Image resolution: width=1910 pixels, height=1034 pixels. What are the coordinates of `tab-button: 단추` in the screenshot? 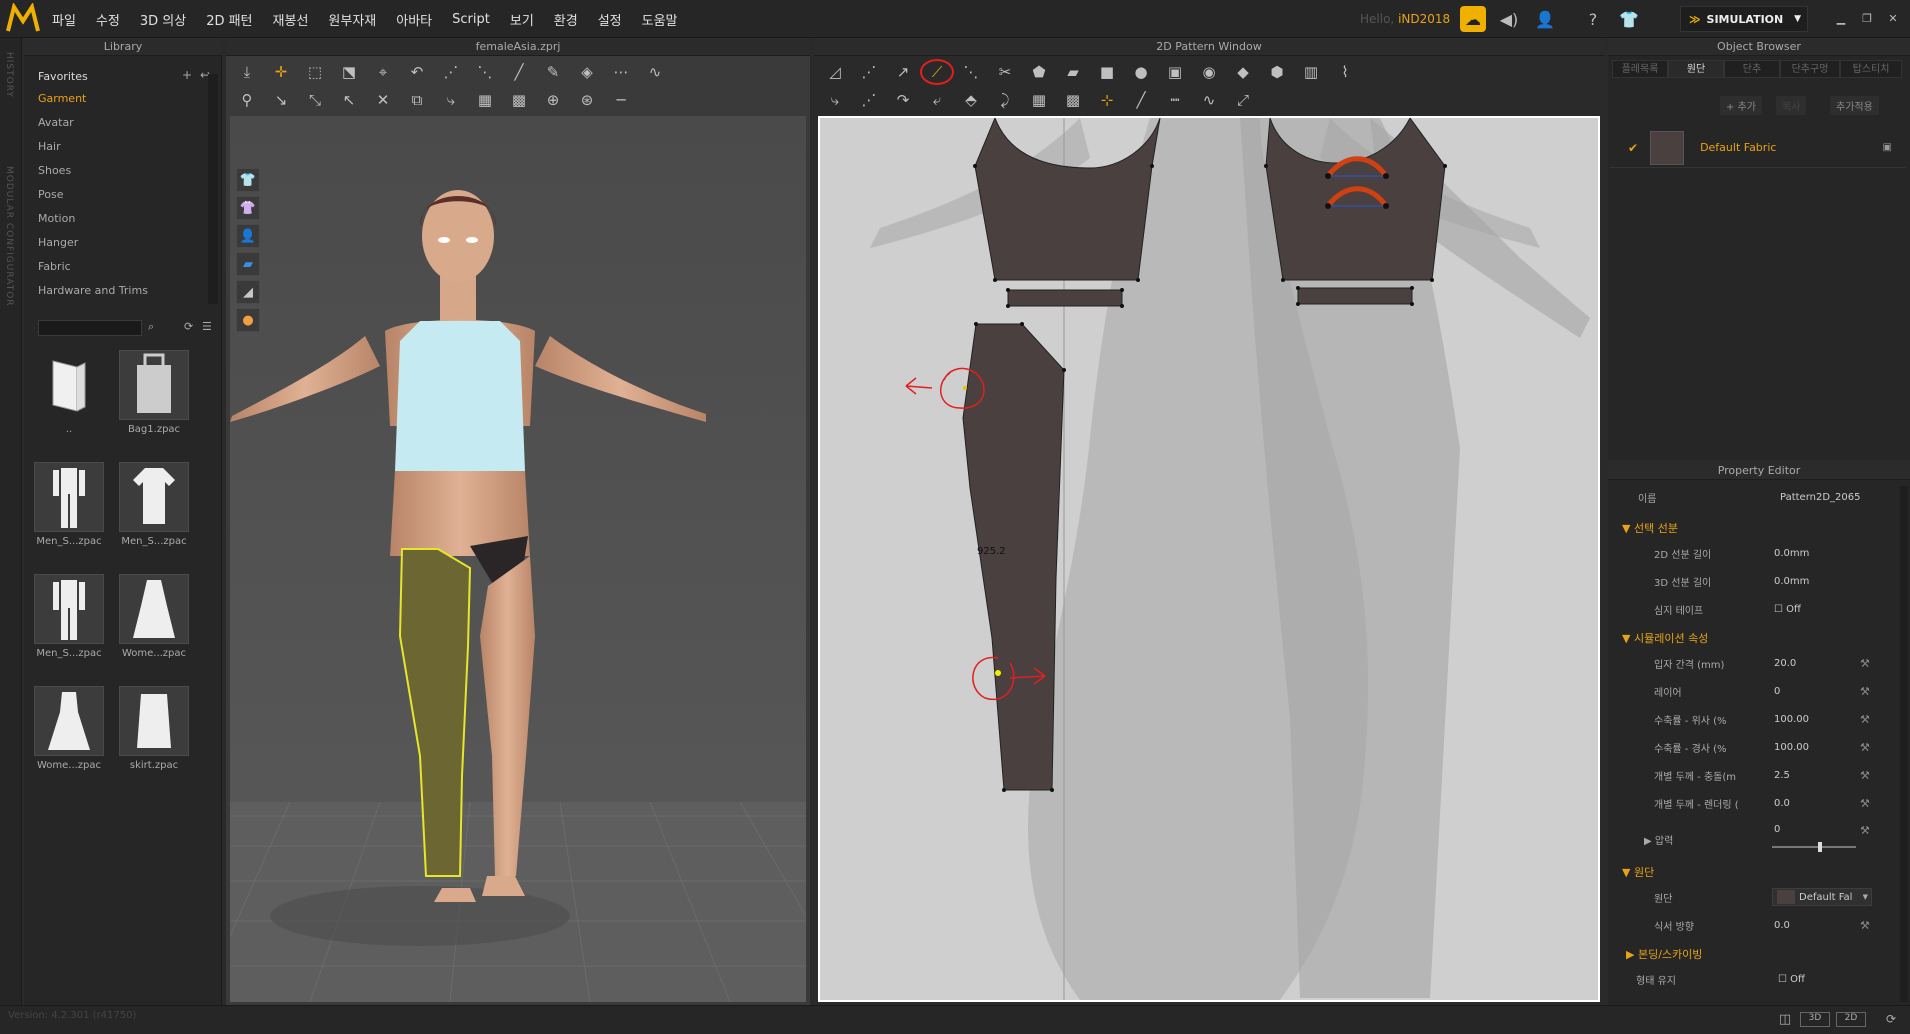 It's located at (1752, 69).